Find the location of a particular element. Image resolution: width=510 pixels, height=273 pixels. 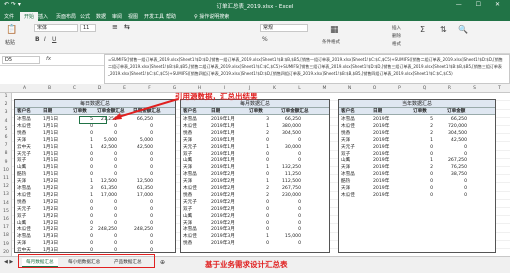

monthly-cell: 2019年3月 is located at coordinates (223, 243).